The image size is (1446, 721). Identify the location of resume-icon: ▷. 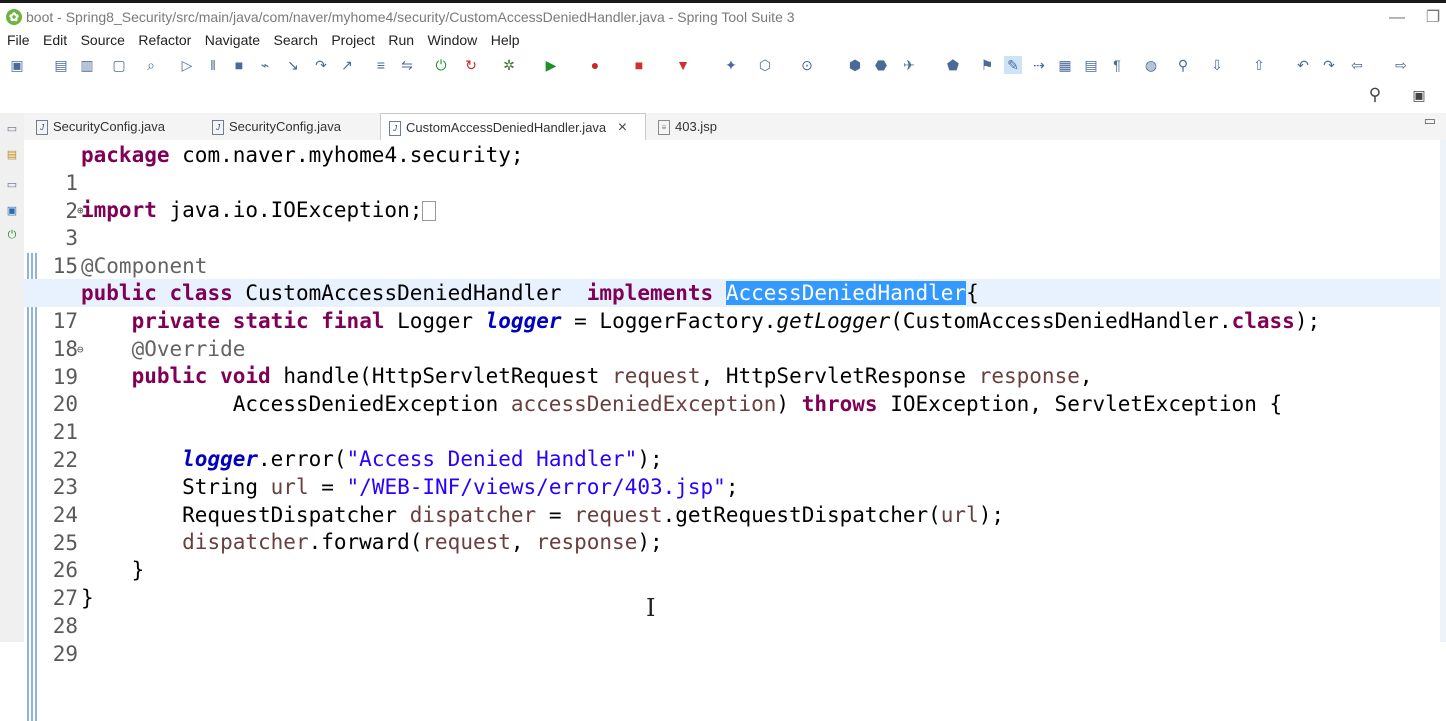
(187, 65).